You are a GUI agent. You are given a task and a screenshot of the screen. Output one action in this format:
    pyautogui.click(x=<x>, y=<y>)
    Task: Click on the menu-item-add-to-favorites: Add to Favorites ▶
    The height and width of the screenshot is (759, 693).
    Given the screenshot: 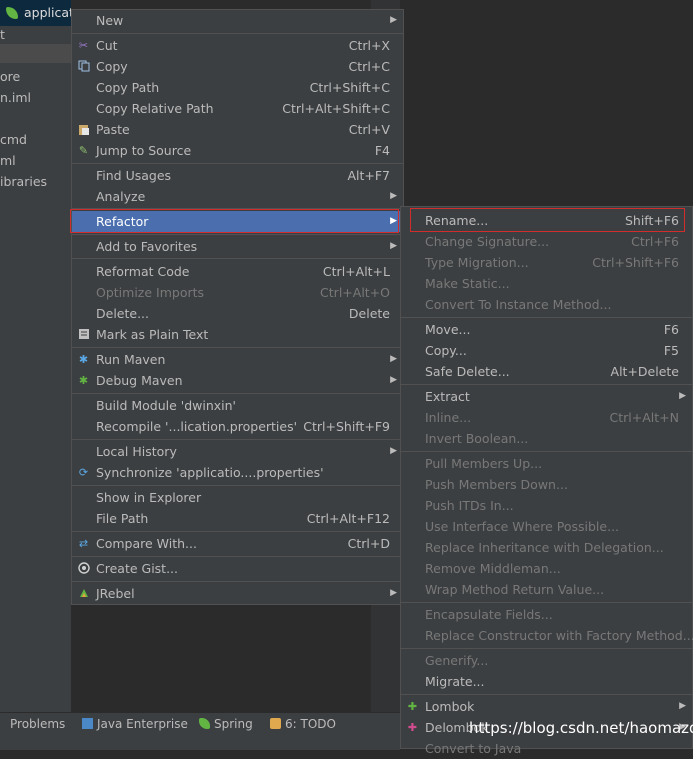 What is the action you would take?
    pyautogui.click(x=237, y=246)
    